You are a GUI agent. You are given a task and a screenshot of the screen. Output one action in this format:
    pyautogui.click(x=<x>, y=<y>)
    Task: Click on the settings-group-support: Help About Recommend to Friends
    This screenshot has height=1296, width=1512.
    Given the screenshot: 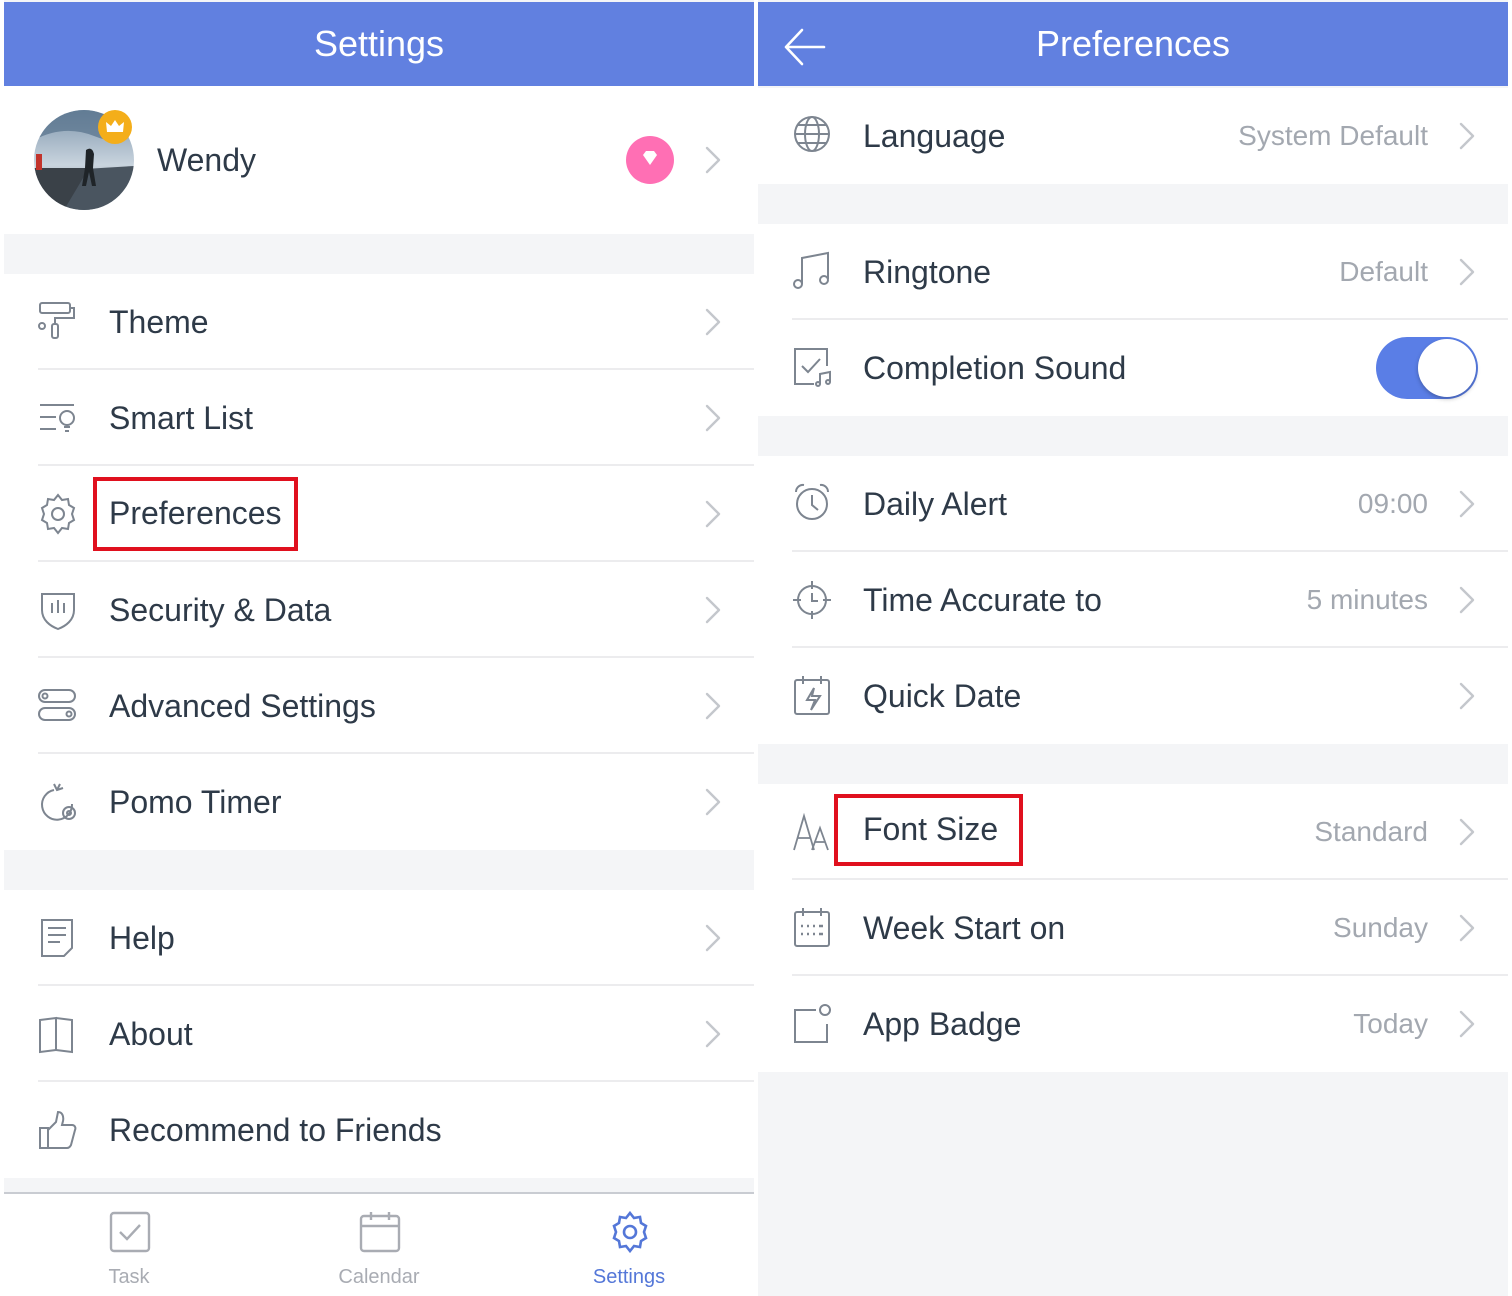 What is the action you would take?
    pyautogui.click(x=379, y=1034)
    